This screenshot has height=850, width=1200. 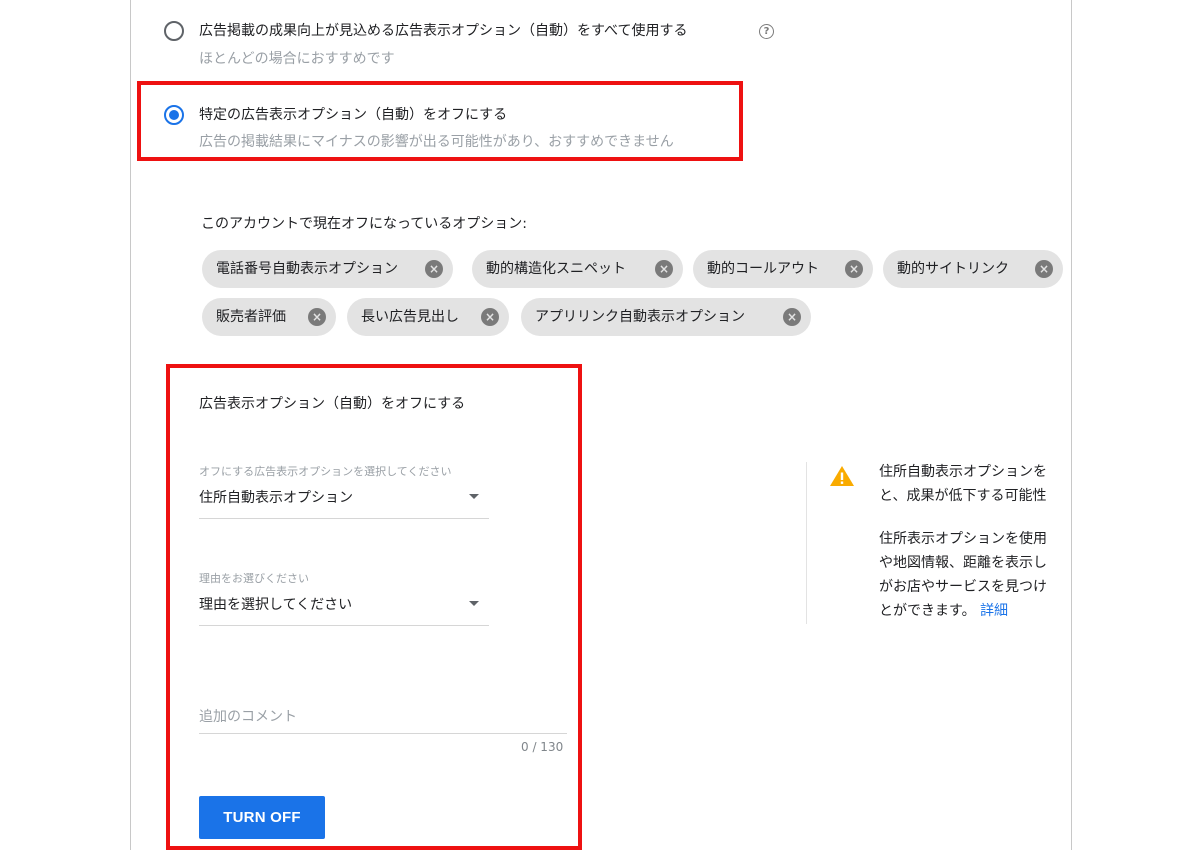 What do you see at coordinates (963, 496) in the screenshot?
I see `warning-line-2: と、成果が低下する可能性` at bounding box center [963, 496].